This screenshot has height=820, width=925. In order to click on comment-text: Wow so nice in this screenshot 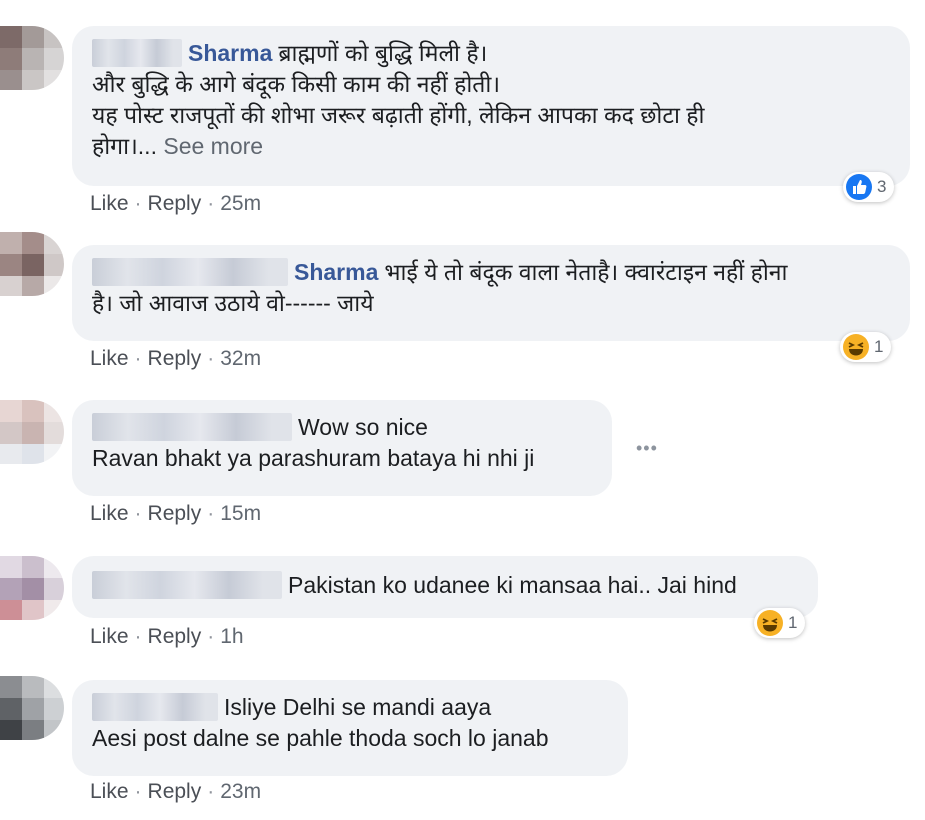, I will do `click(363, 427)`.